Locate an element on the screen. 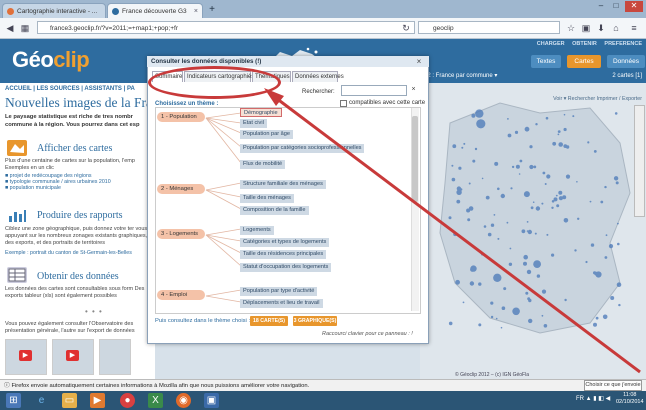  notification-choose-button: Choisir ce que j'envoie is located at coordinates (613, 385).